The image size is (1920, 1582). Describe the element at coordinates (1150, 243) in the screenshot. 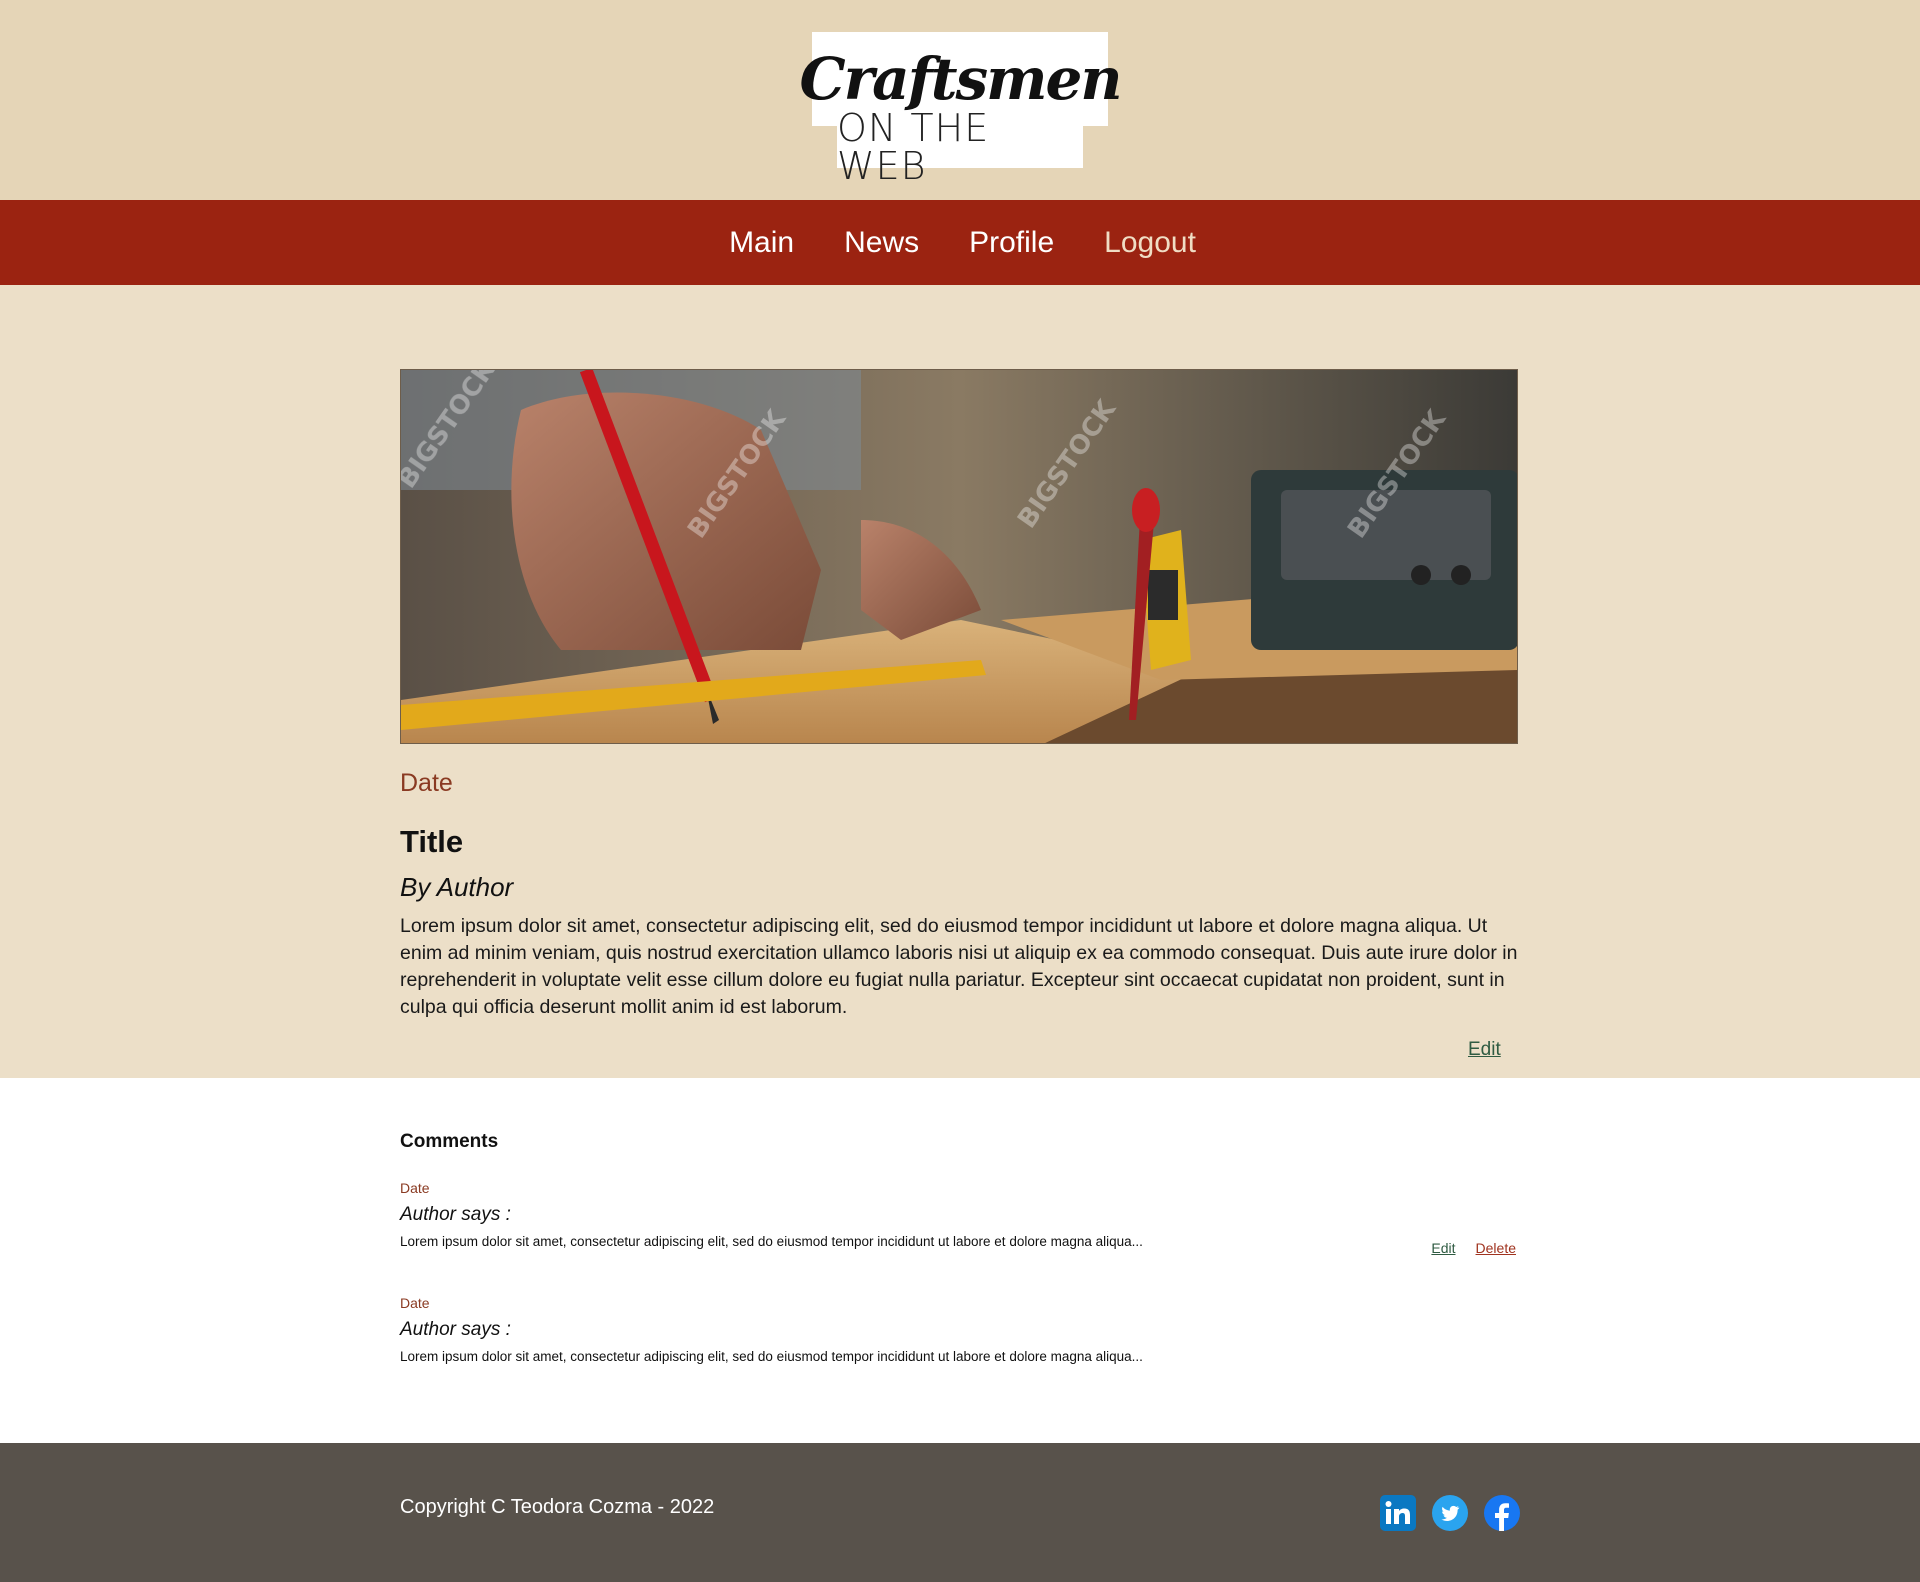

I see `nav-logout-link: Logout` at that location.